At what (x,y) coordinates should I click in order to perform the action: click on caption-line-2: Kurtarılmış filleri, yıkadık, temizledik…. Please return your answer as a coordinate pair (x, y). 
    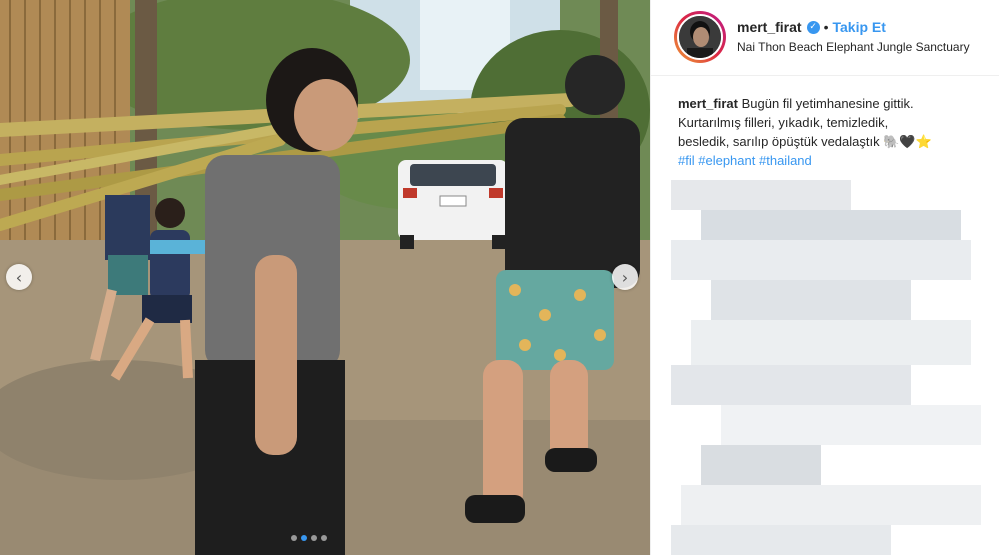
    Looking at the image, I should click on (783, 122).